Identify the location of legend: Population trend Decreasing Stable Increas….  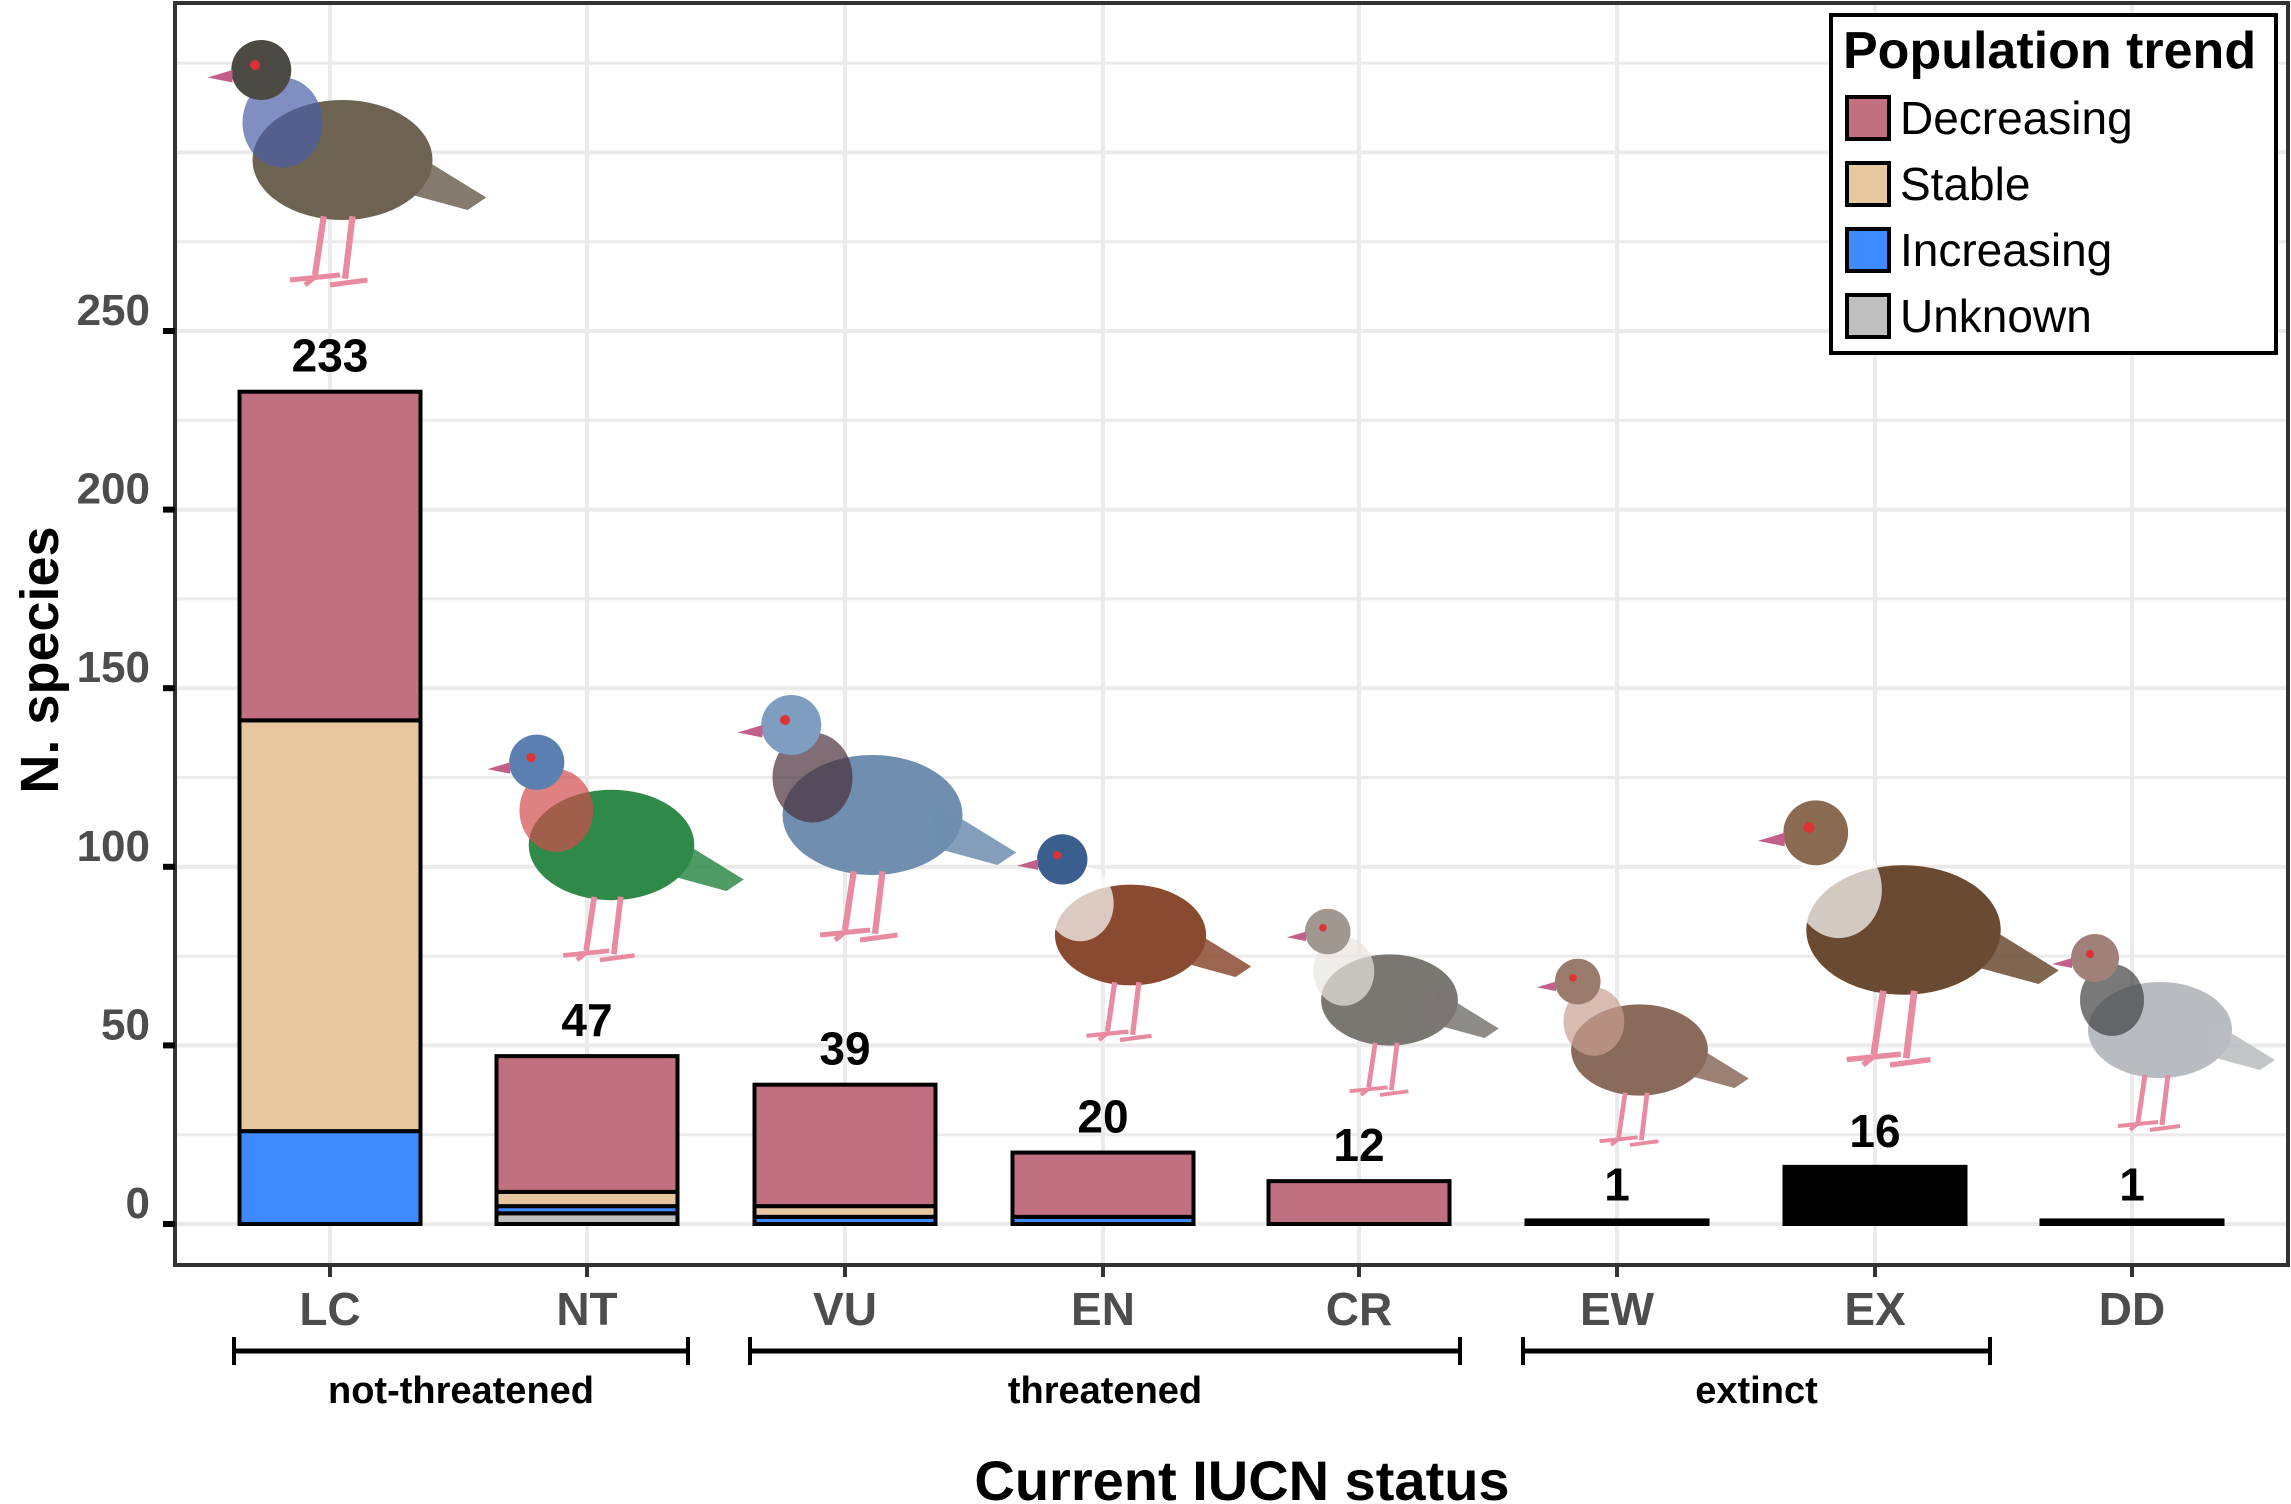
(2053, 184).